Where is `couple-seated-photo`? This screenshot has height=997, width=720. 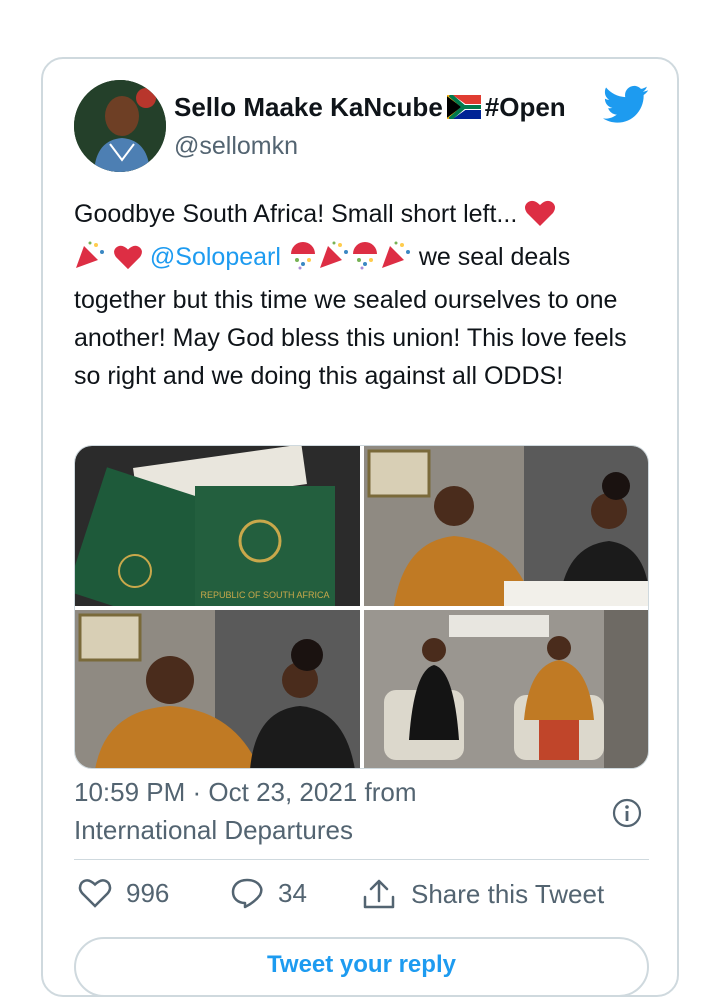 couple-seated-photo is located at coordinates (506, 689).